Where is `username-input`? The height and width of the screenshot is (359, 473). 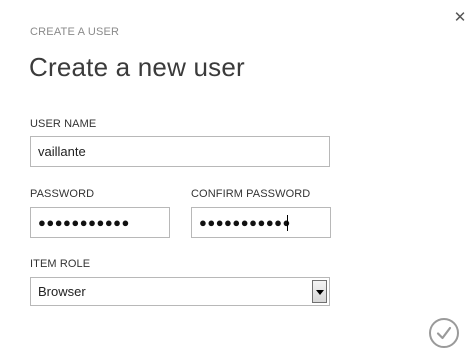
username-input is located at coordinates (180, 151).